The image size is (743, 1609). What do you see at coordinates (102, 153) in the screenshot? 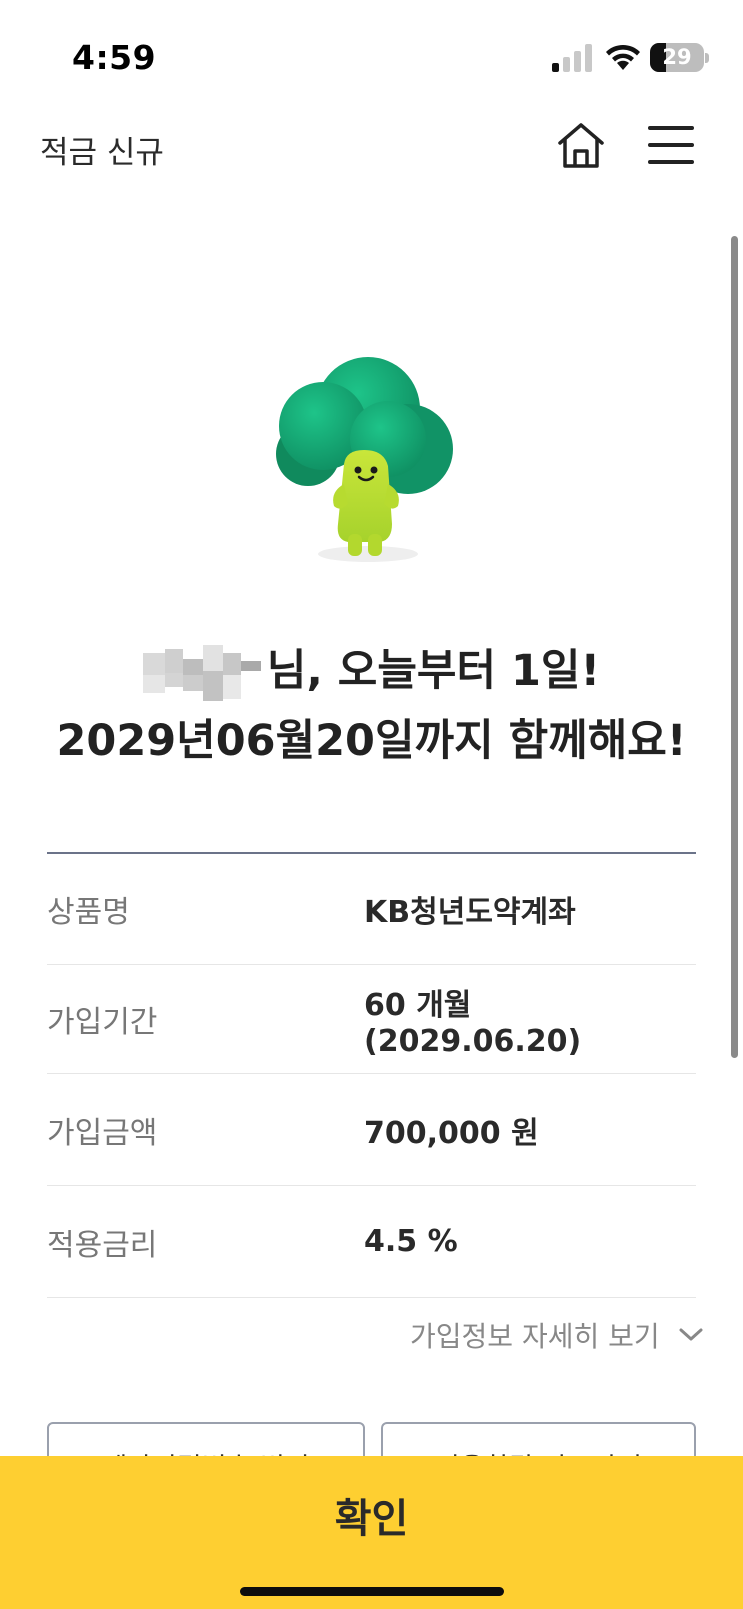
I see `page-title: 적금 신규` at bounding box center [102, 153].